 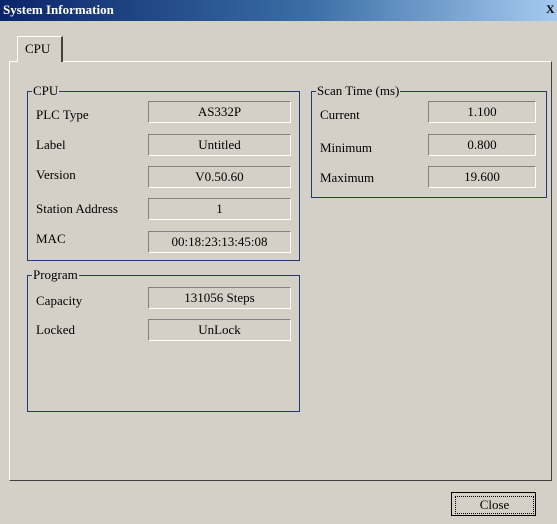 I want to click on plc-type-label: PLC Type, so click(x=62, y=114).